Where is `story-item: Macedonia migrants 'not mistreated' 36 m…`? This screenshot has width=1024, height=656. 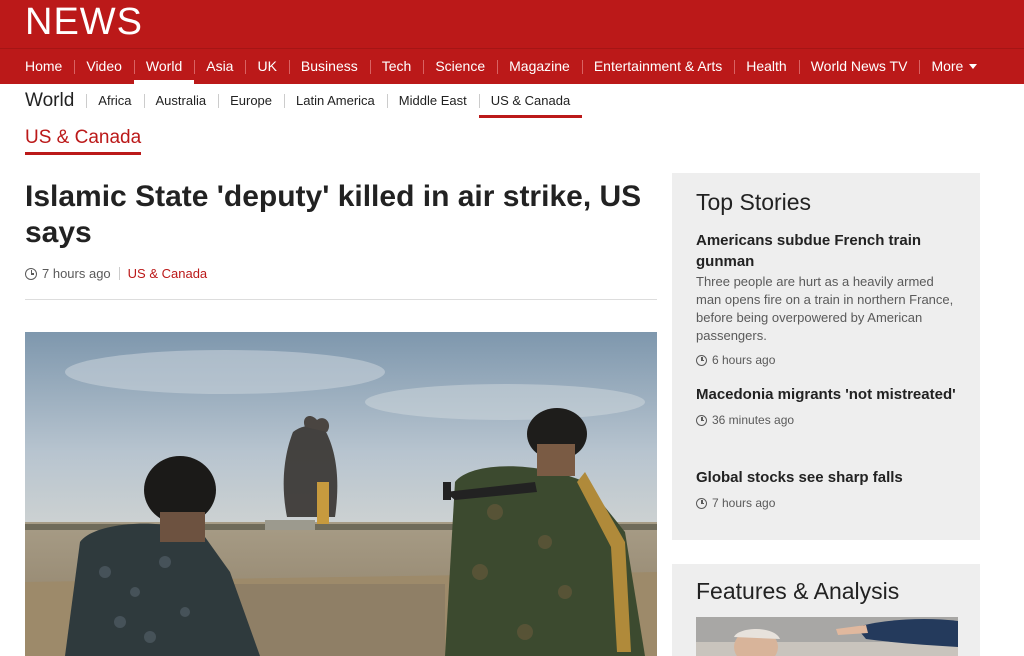
story-item: Macedonia migrants 'not mistreated' 36 m… is located at coordinates (827, 405).